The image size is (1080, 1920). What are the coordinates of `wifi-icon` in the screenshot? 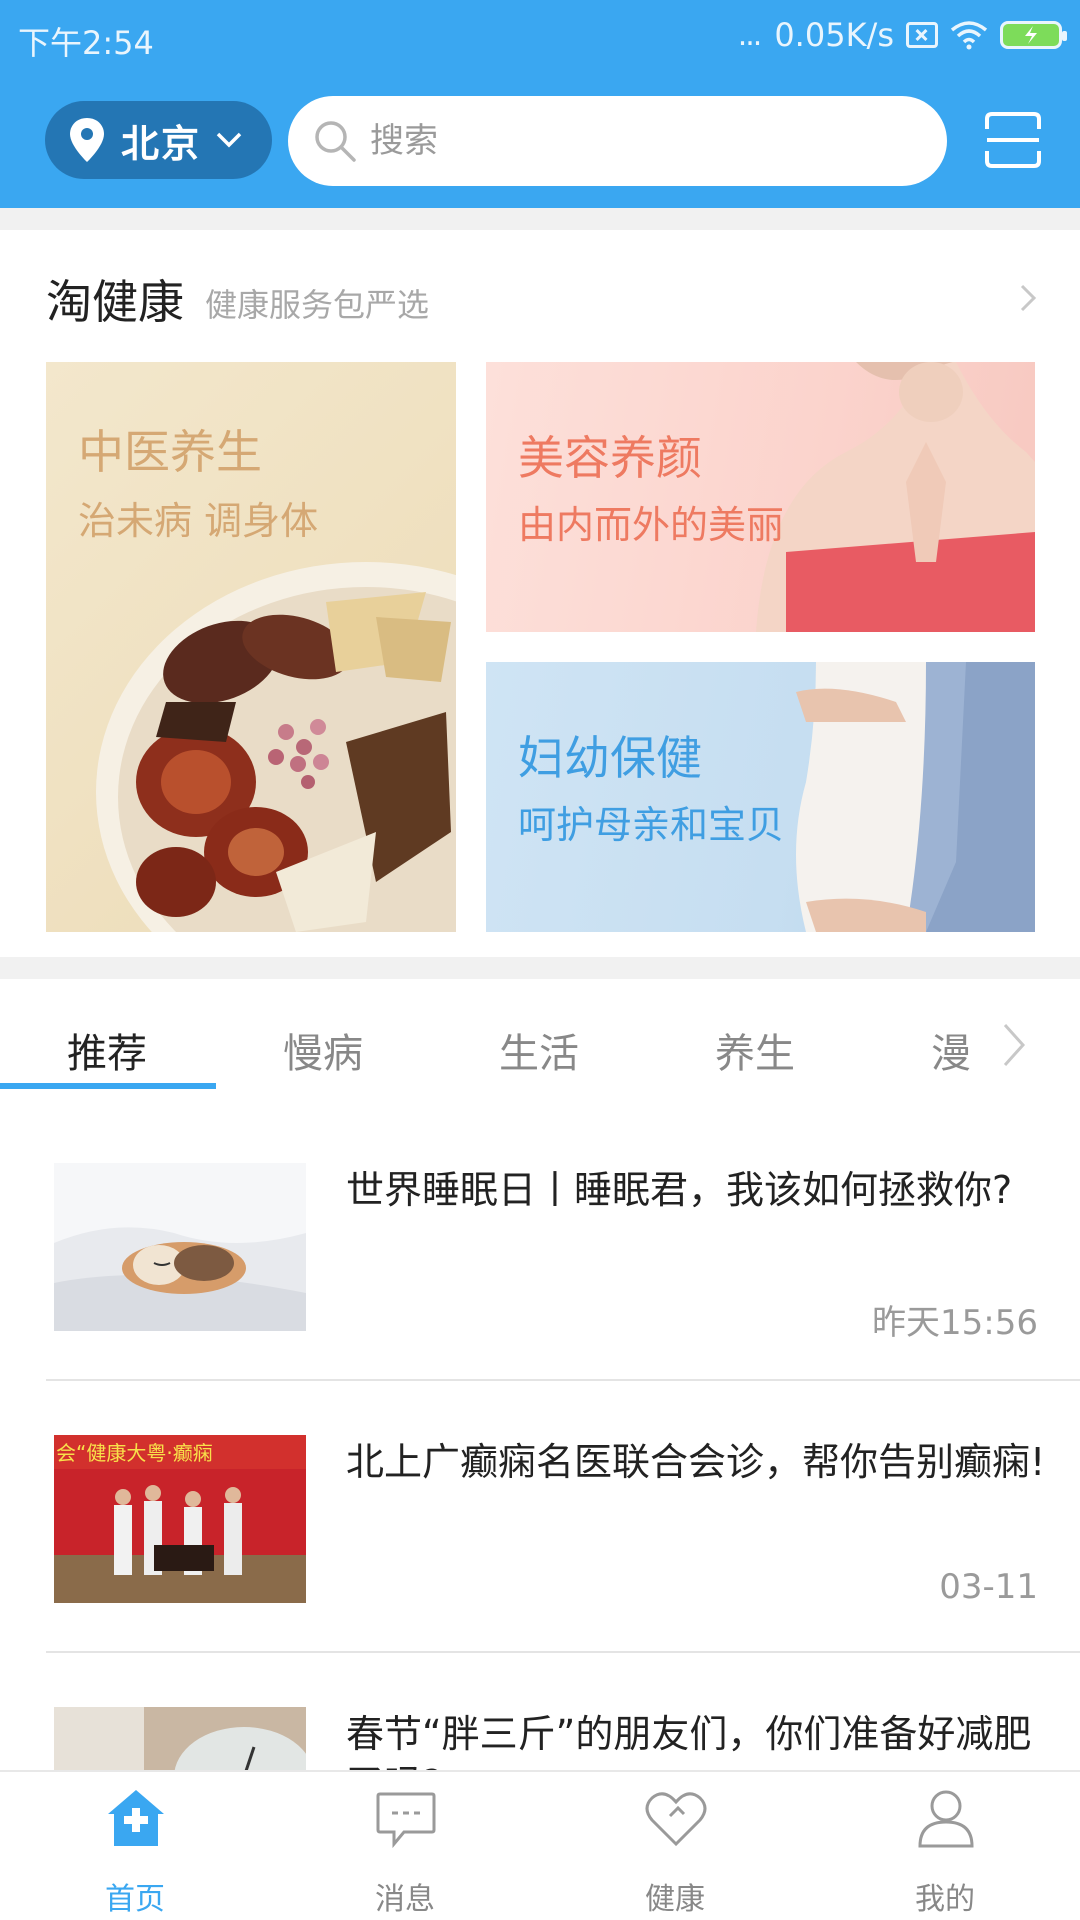 It's located at (969, 35).